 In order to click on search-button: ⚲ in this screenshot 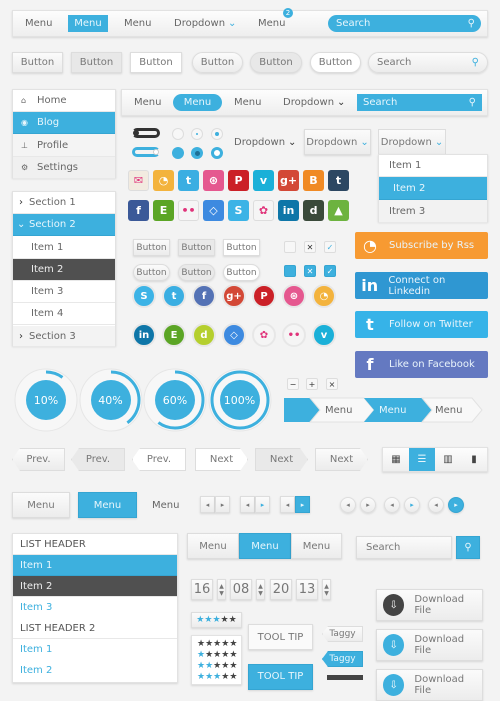, I will do `click(468, 547)`.